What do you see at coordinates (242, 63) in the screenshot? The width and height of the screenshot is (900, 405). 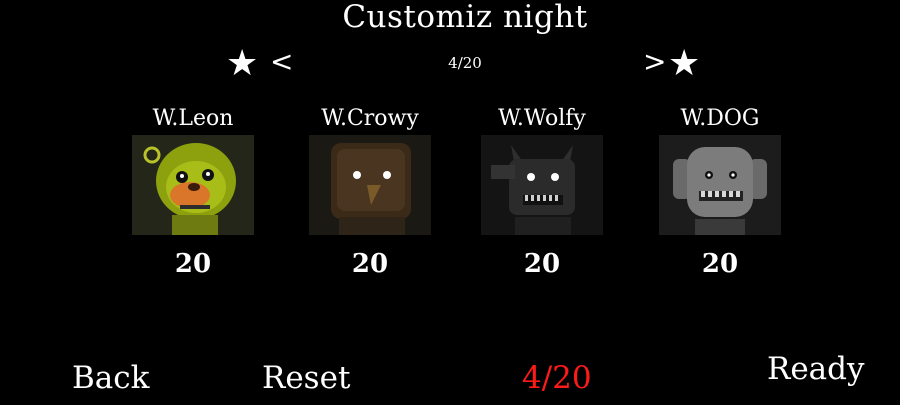 I see `star-icon-left: ★` at bounding box center [242, 63].